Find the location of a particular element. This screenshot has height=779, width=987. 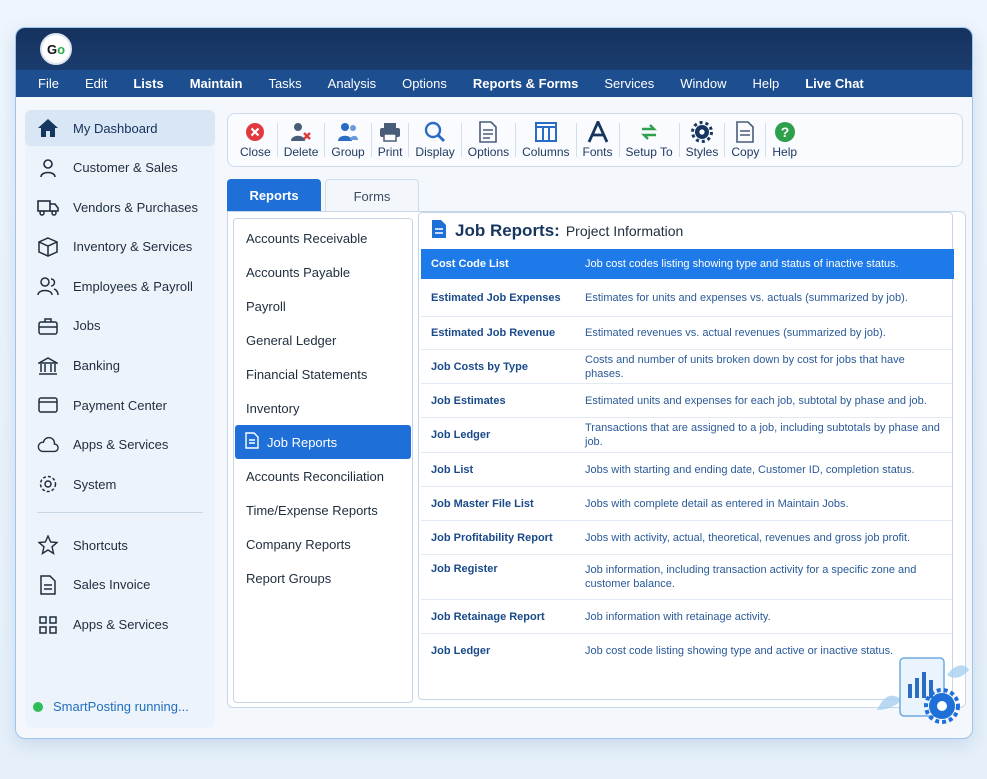

menu-file: File is located at coordinates (48, 83).